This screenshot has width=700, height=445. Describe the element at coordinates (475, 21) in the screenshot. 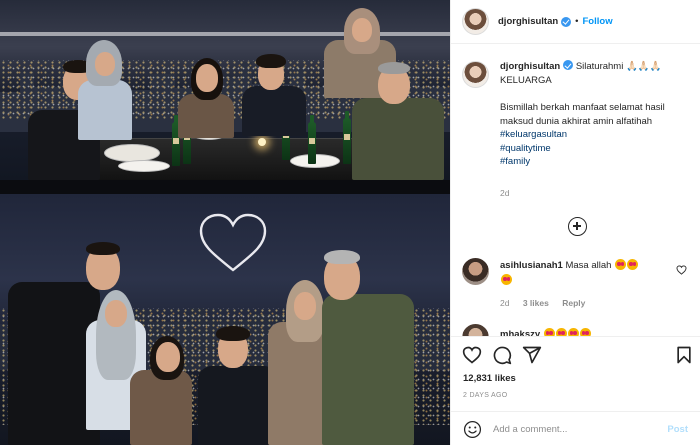

I see `author-avatar` at that location.